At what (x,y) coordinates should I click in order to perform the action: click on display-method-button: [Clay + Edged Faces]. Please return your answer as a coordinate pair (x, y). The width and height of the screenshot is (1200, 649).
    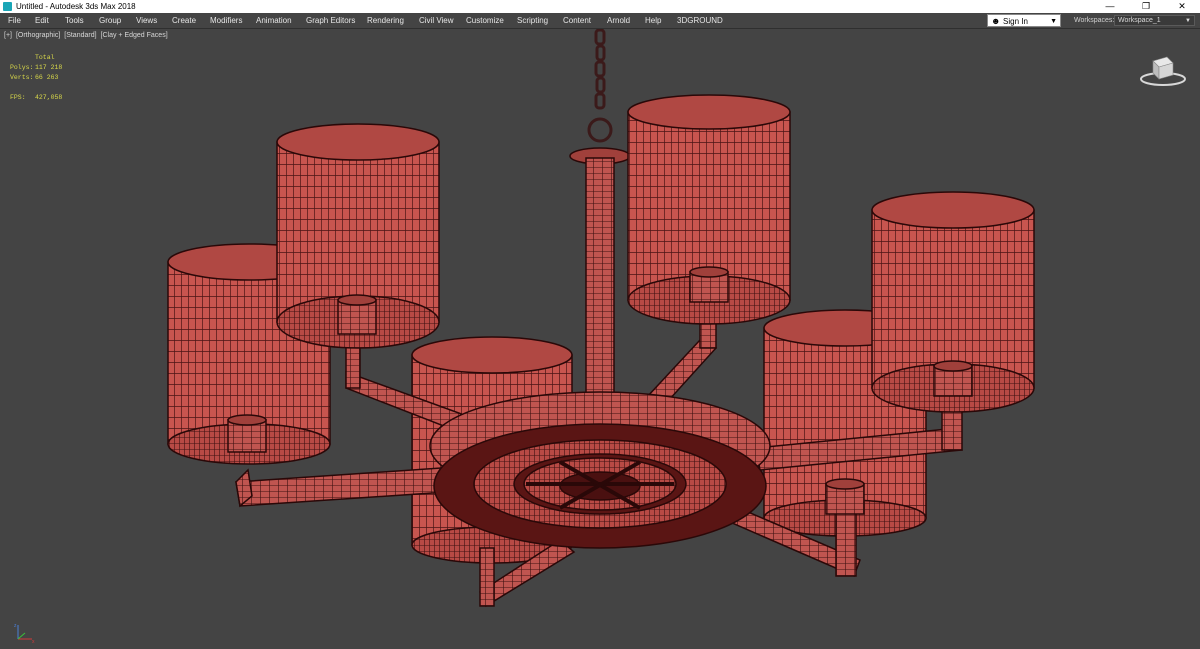
    Looking at the image, I should click on (134, 35).